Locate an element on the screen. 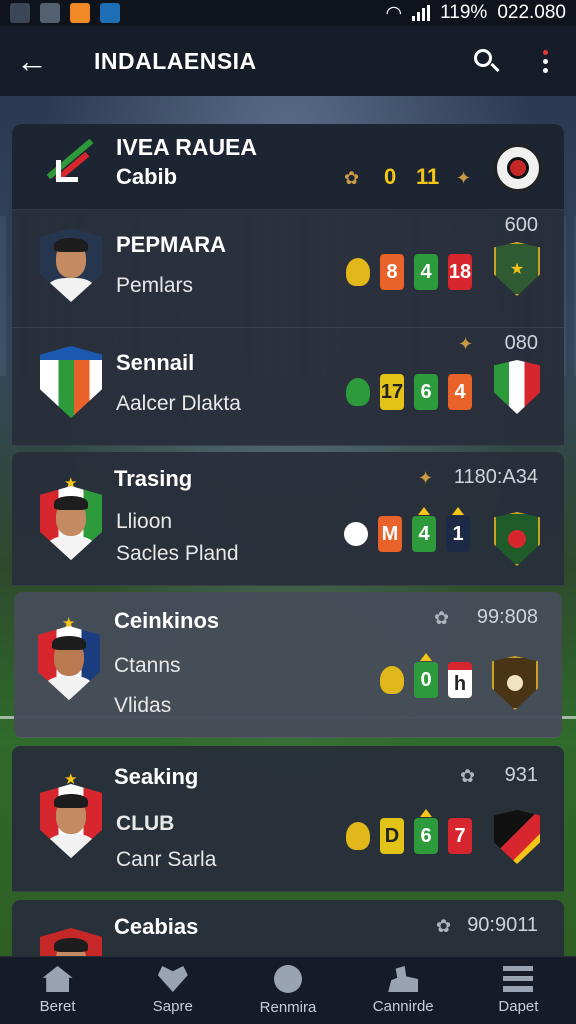 This screenshot has width=576, height=1024. compass-icon is located at coordinates (288, 979).